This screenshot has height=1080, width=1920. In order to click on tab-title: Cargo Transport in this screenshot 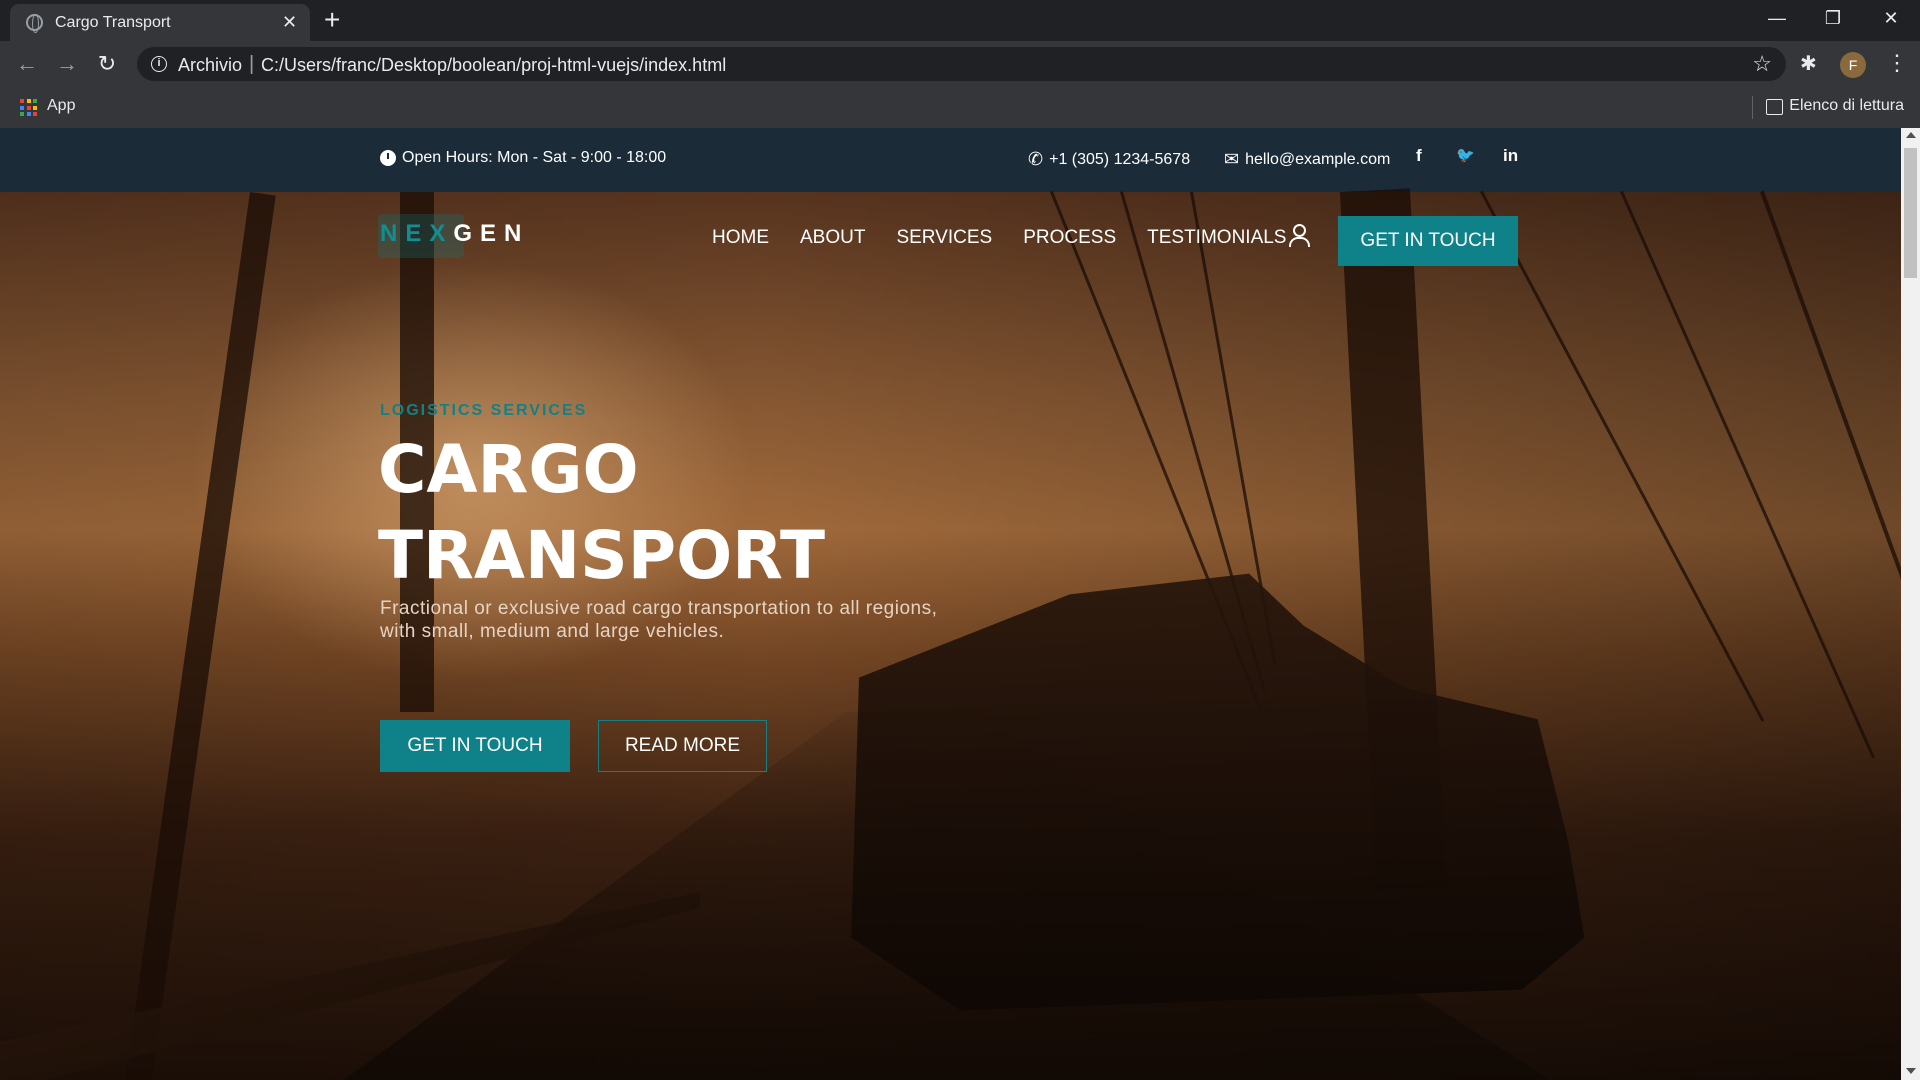, I will do `click(113, 22)`.